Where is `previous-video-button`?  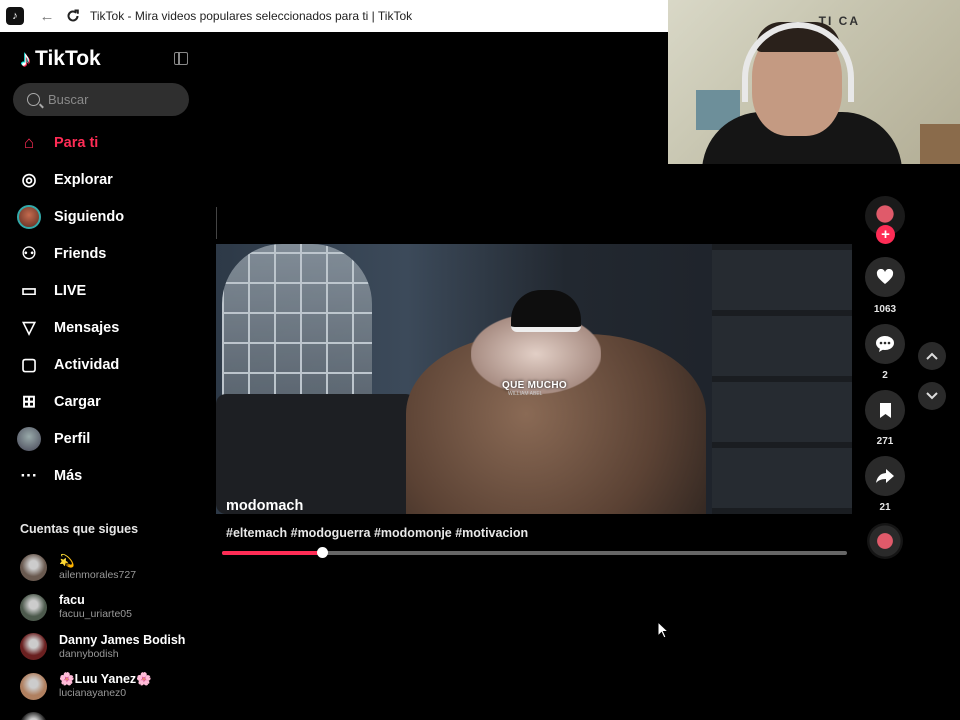 previous-video-button is located at coordinates (932, 356).